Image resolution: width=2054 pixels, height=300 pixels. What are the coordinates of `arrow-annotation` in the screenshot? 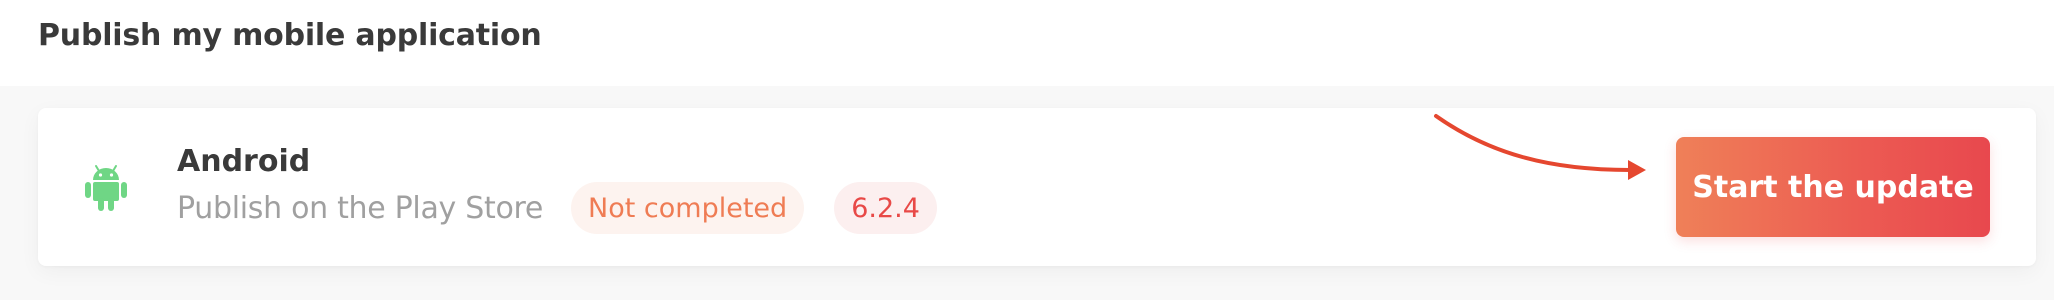 It's located at (1540, 147).